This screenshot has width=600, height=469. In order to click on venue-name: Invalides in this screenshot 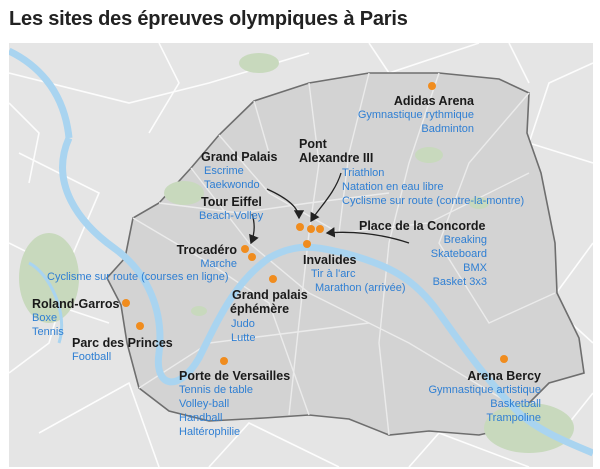, I will do `click(330, 260)`.